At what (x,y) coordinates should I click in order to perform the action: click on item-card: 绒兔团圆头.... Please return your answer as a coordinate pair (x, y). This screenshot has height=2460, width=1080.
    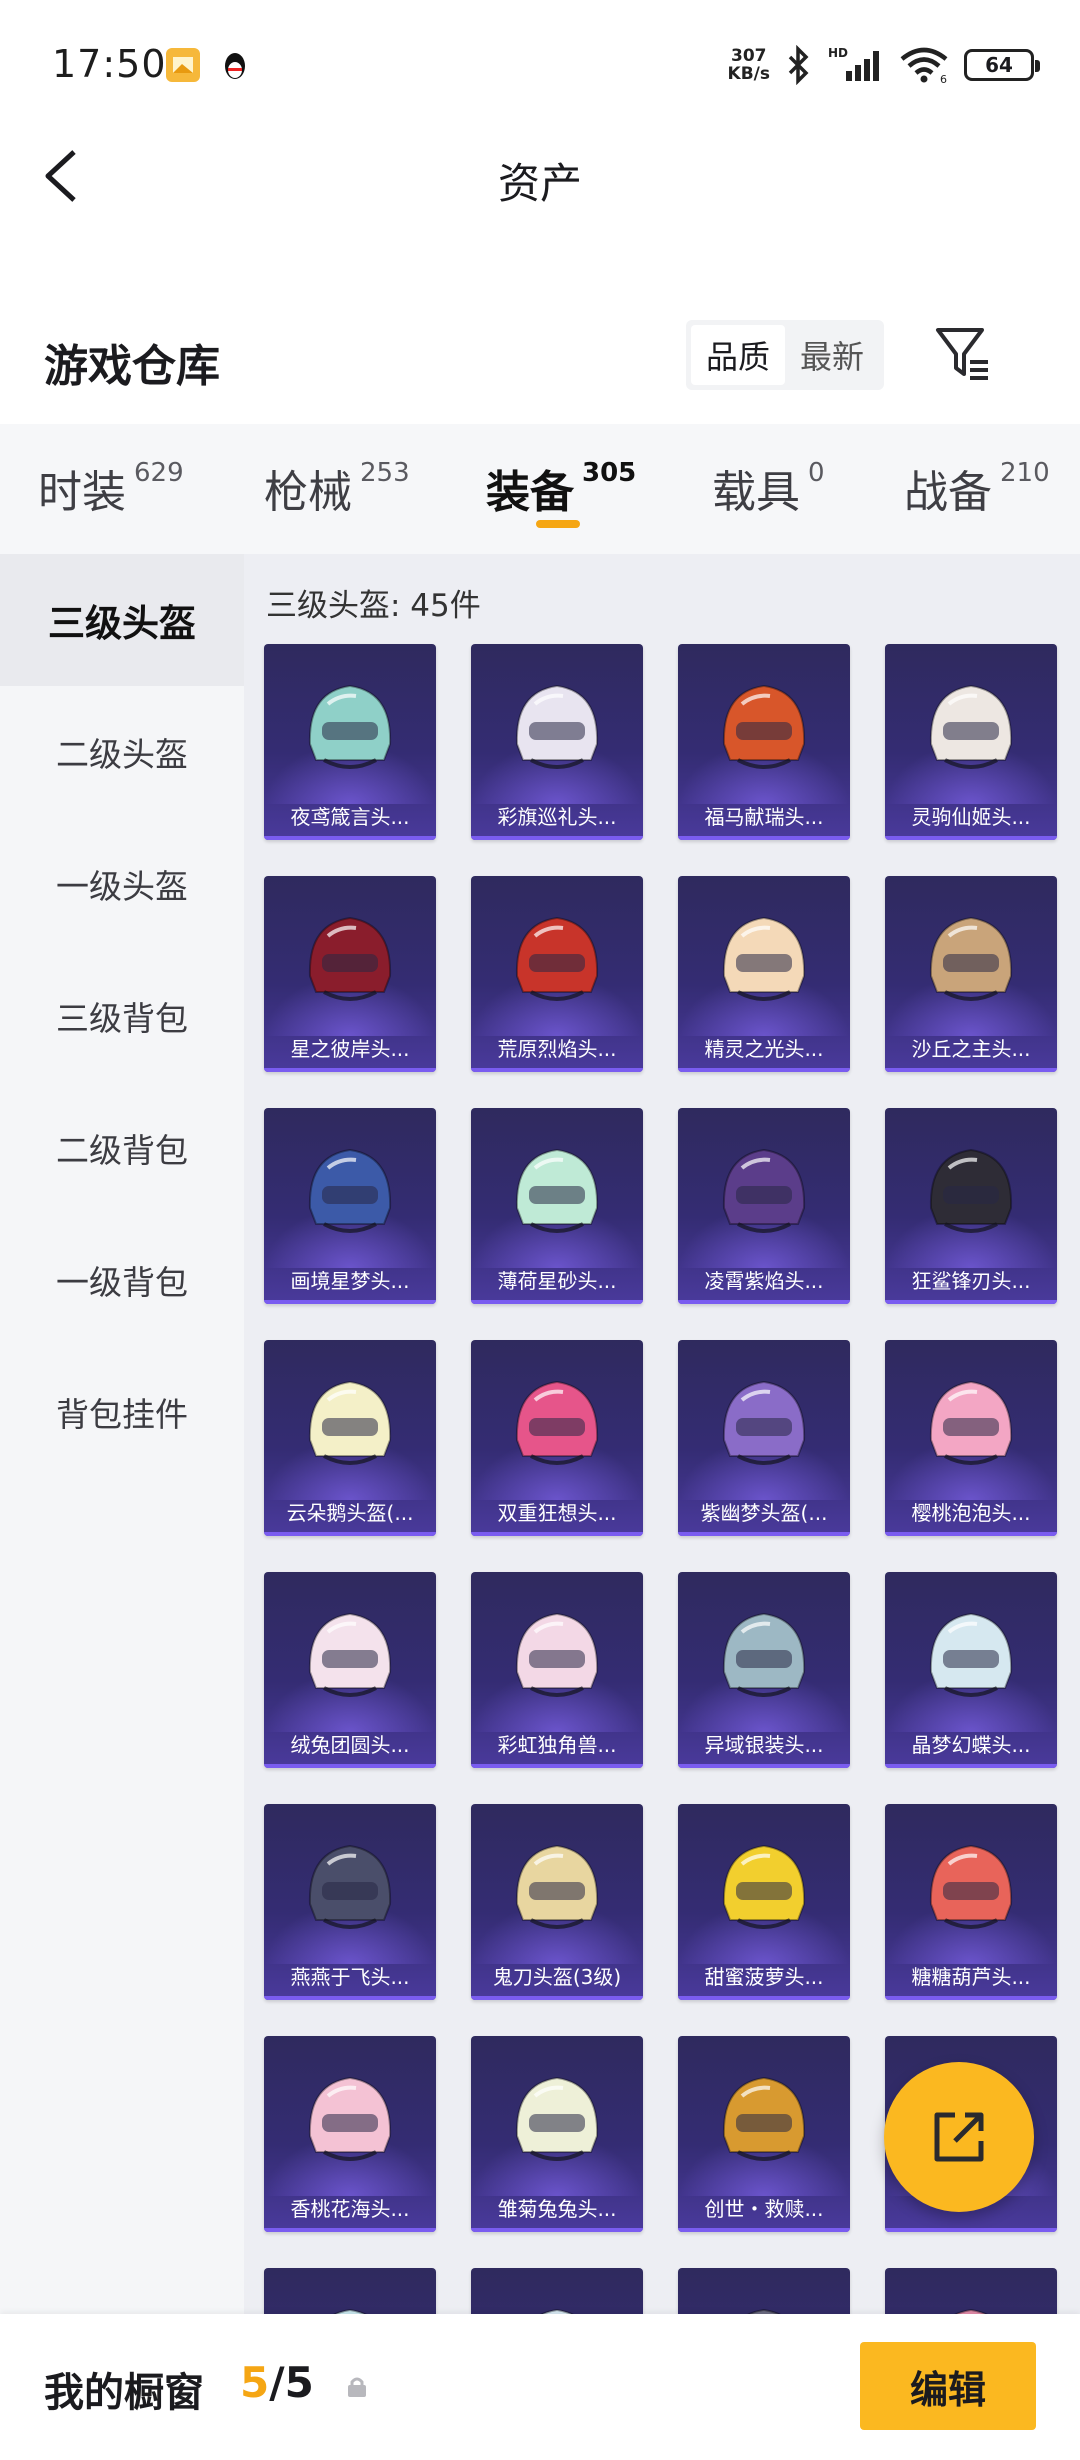
    Looking at the image, I should click on (350, 1670).